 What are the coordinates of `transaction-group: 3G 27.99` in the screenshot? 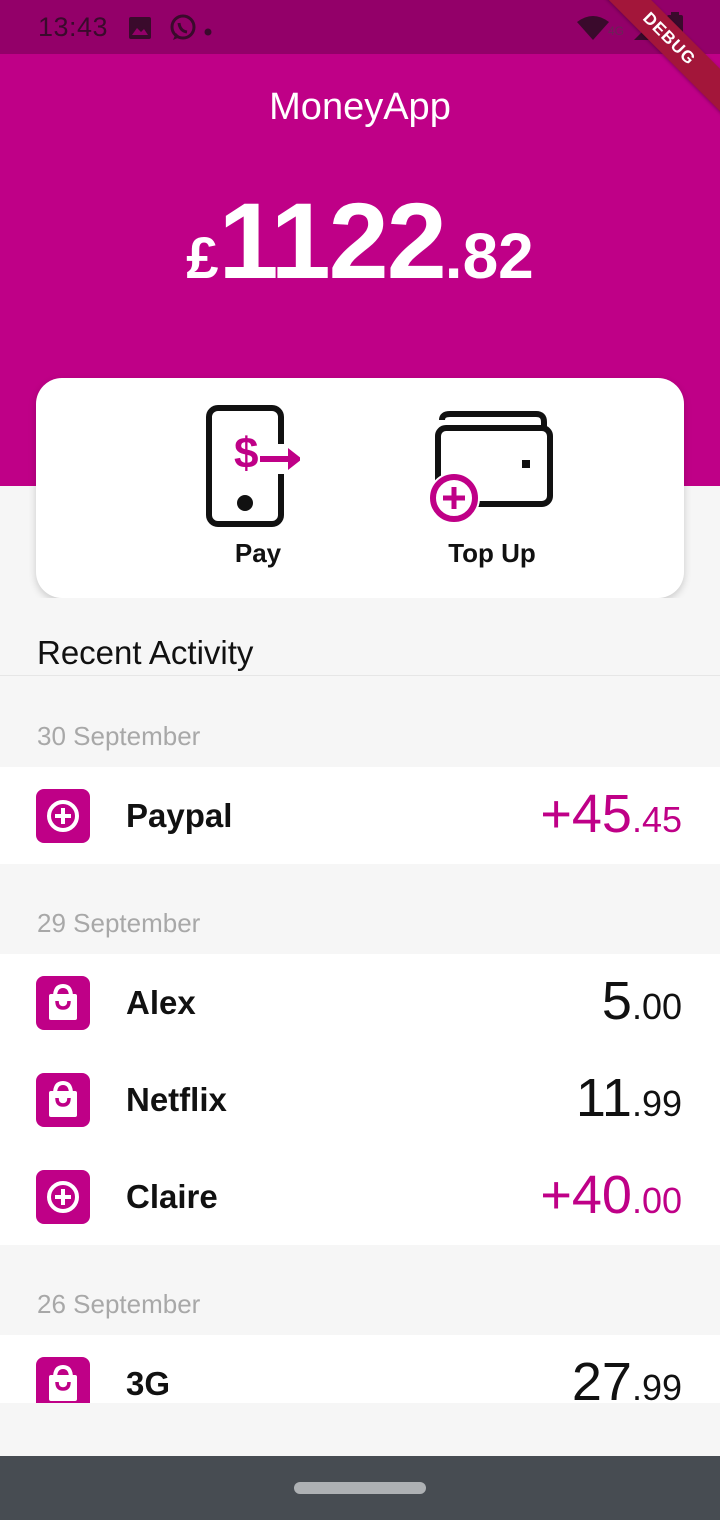 It's located at (360, 1369).